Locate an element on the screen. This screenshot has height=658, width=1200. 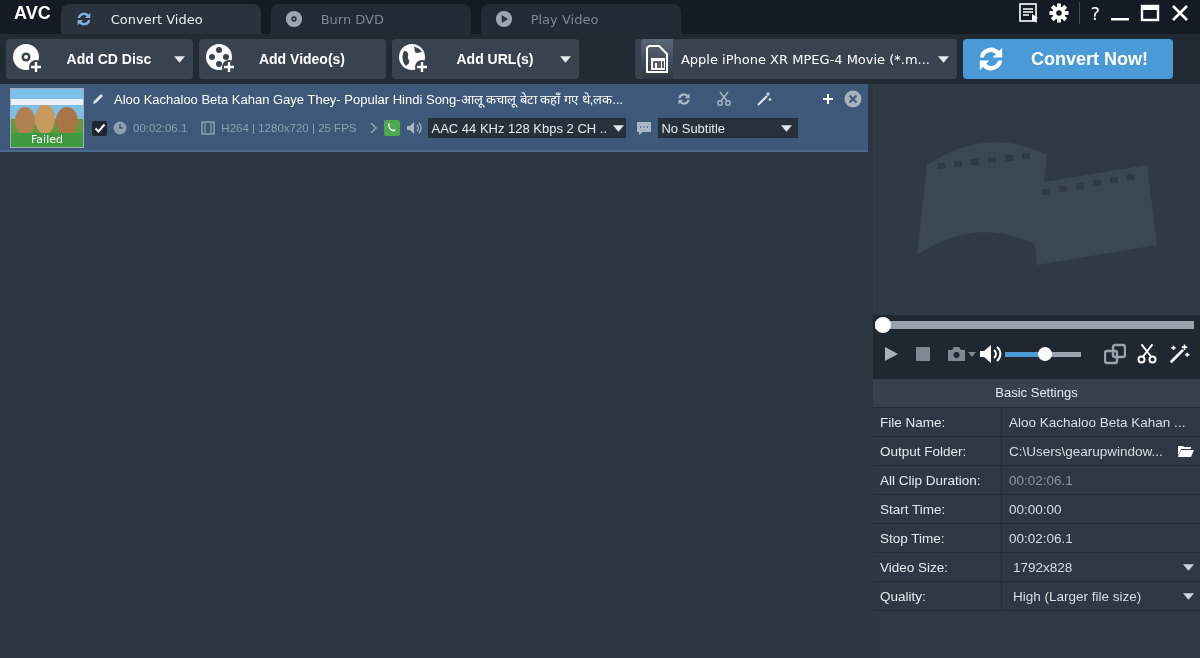
setting-label: Stop Time: is located at coordinates (912, 538).